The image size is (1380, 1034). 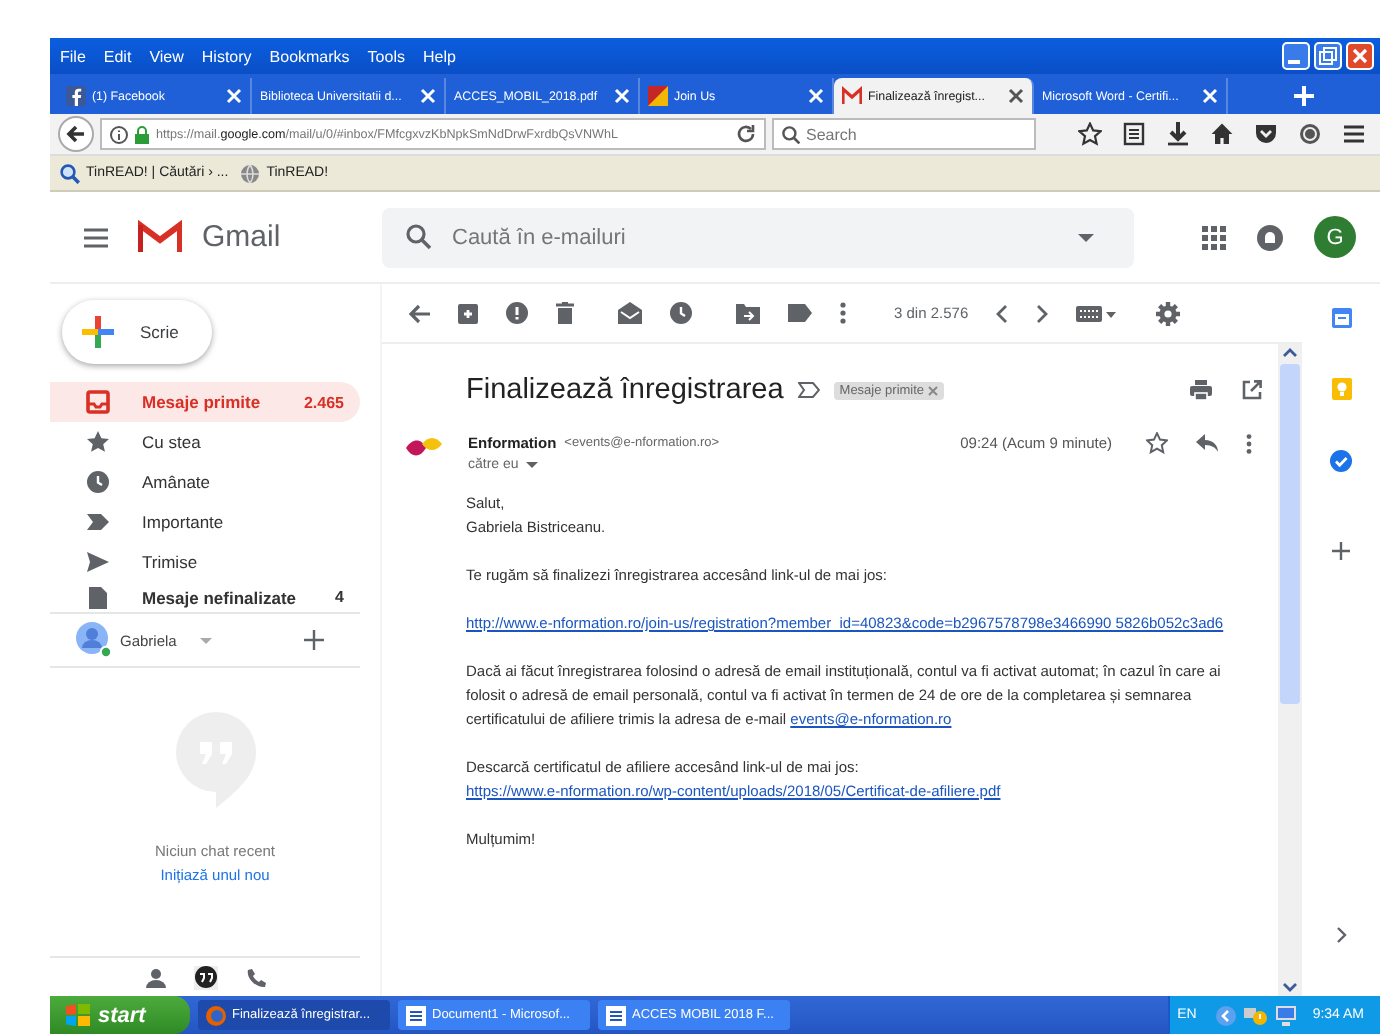 What do you see at coordinates (1157, 443) in the screenshot?
I see `star-outline-icon` at bounding box center [1157, 443].